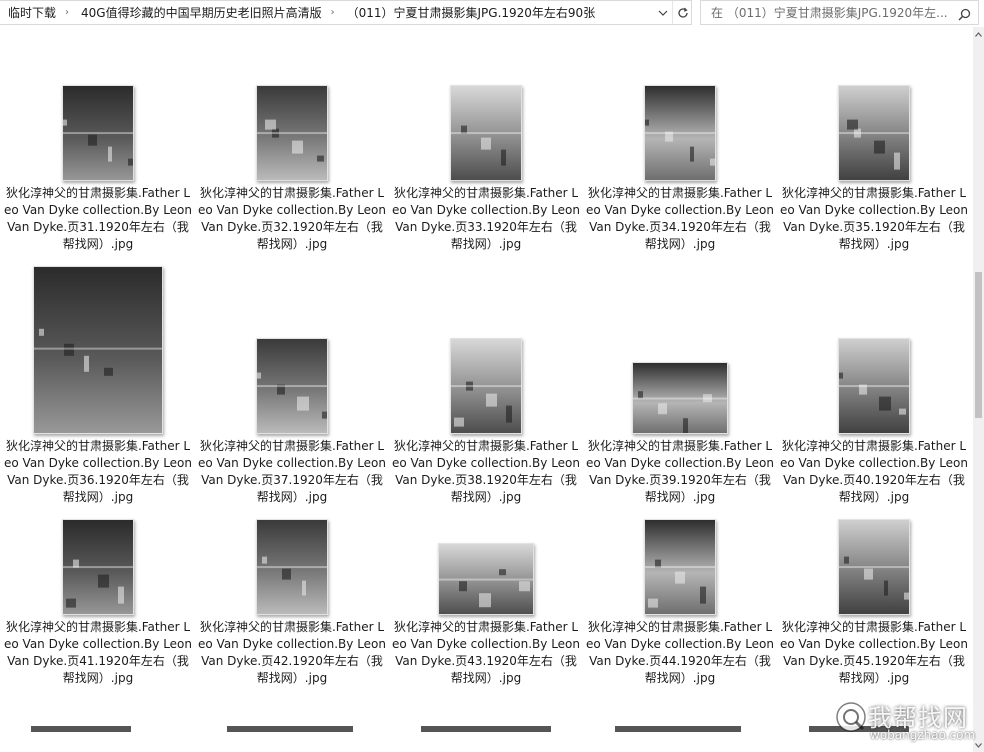  Describe the element at coordinates (831, 12) in the screenshot. I see `search-input` at that location.